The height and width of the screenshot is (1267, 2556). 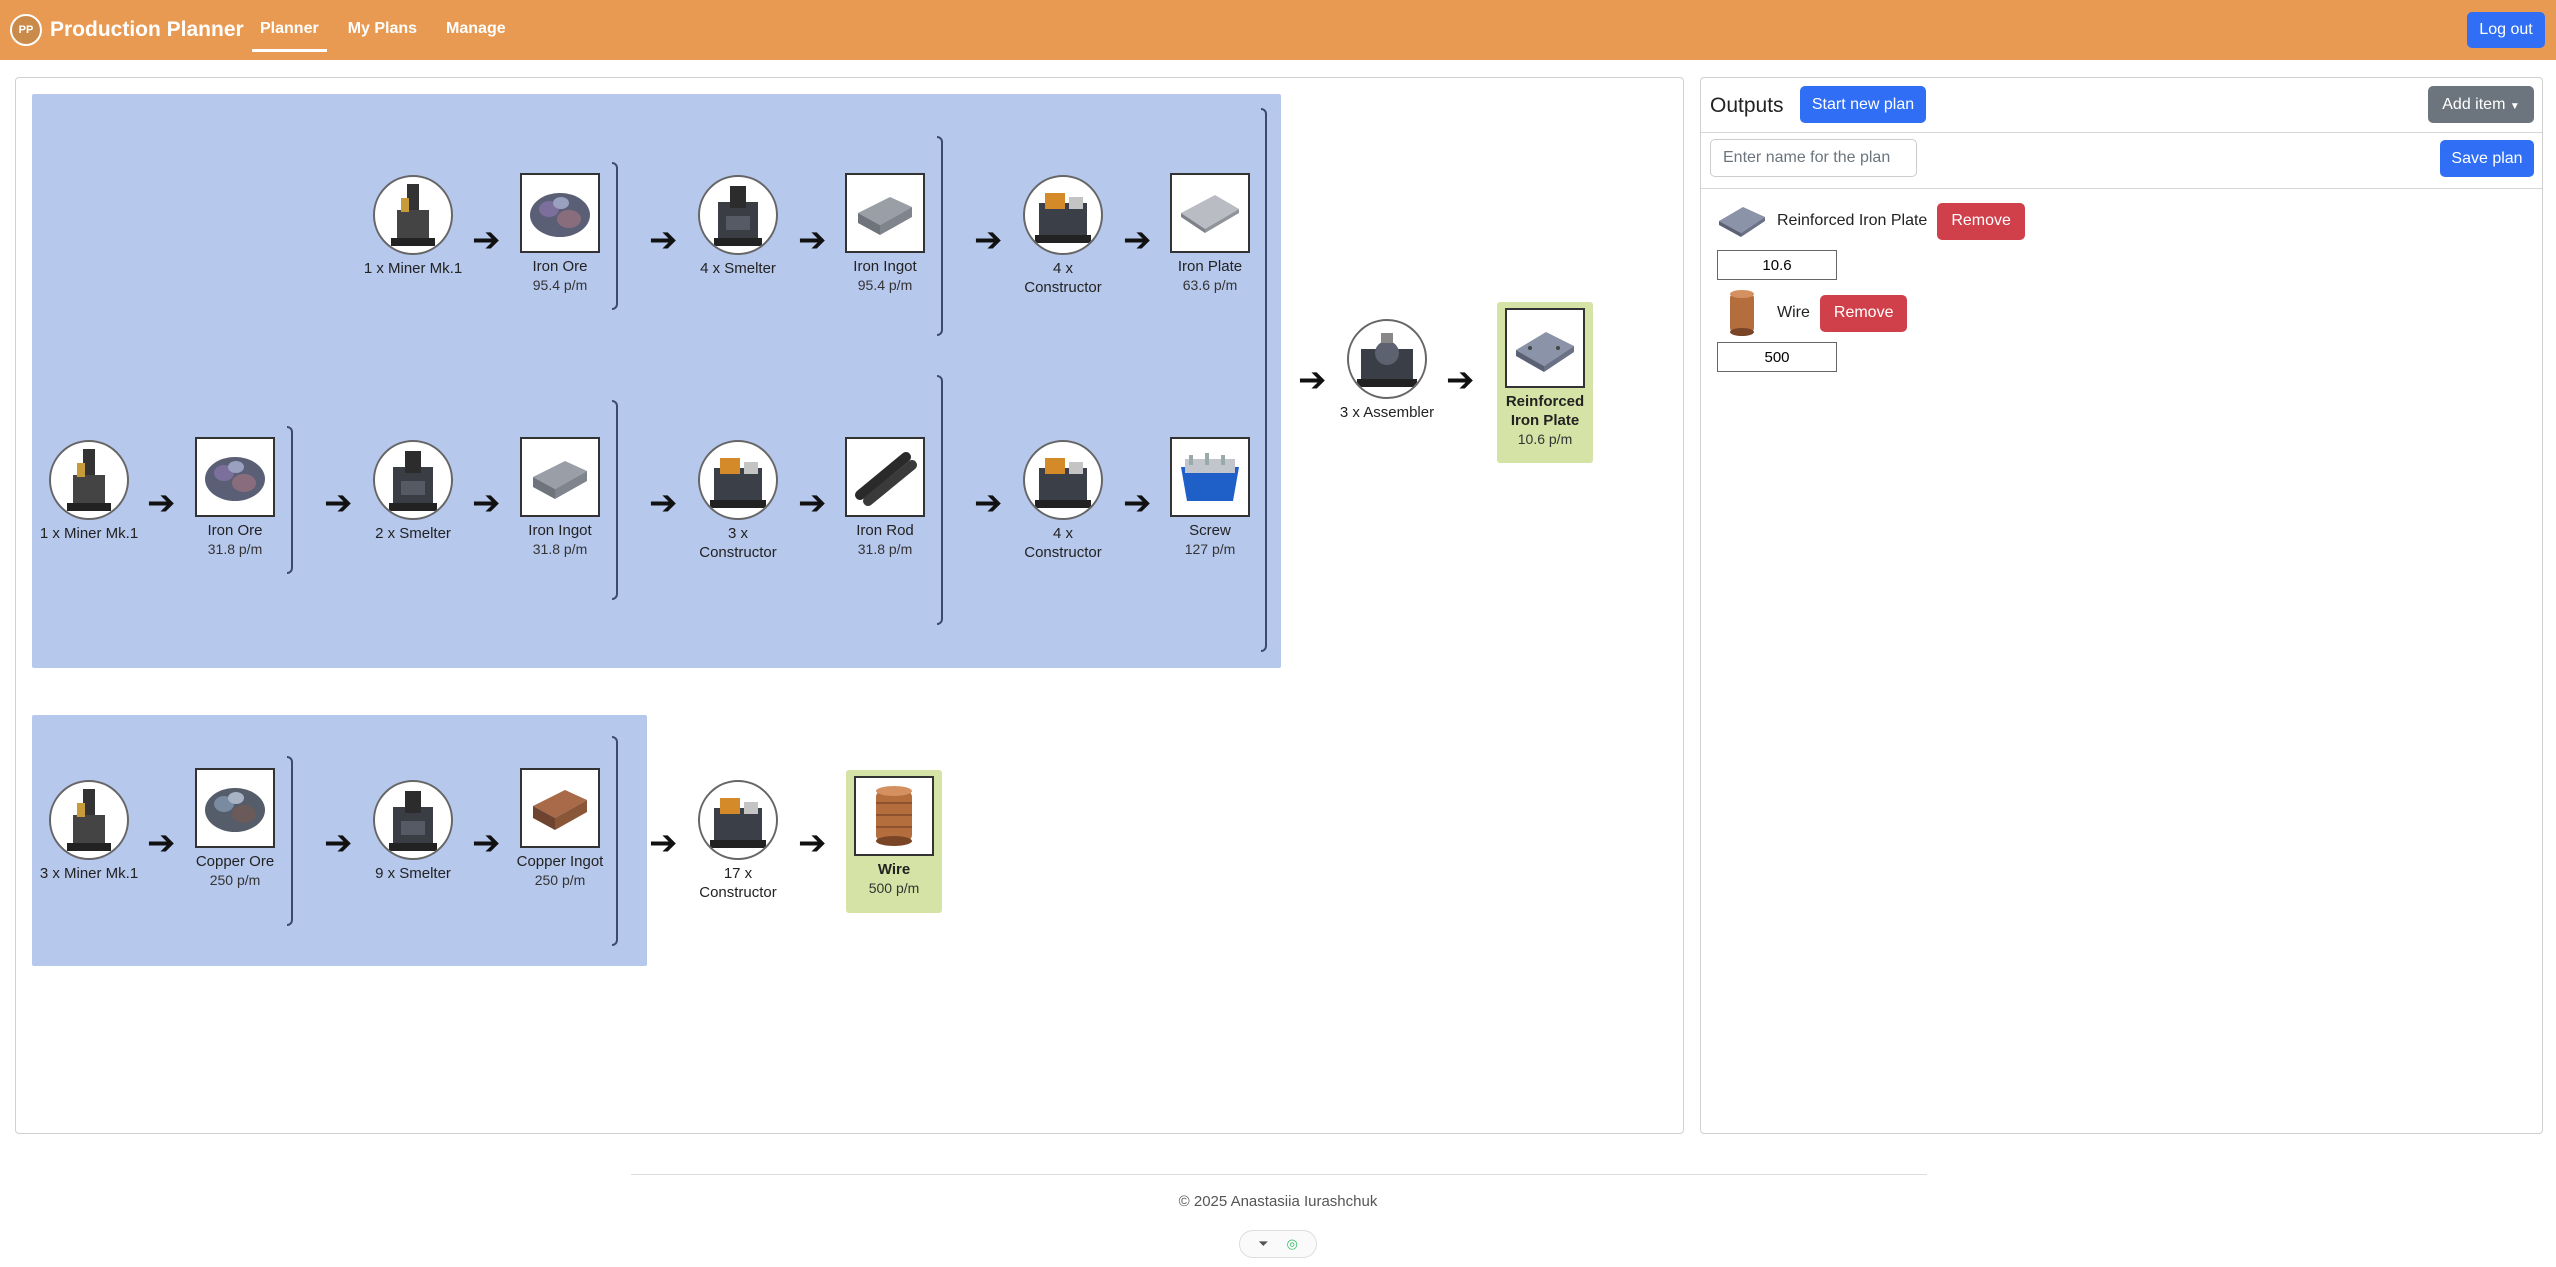 What do you see at coordinates (2514, 106) in the screenshot?
I see `caret-down-icon: ▼` at bounding box center [2514, 106].